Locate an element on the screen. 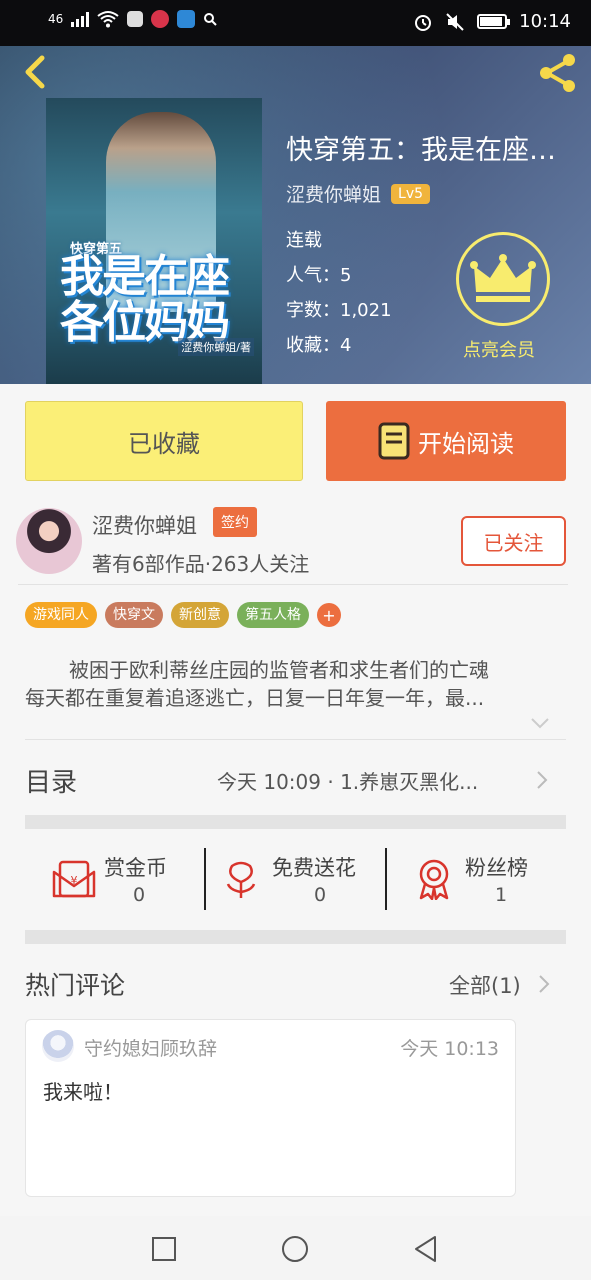 This screenshot has width=591, height=1280. recent-apps-button is located at coordinates (164, 1249).